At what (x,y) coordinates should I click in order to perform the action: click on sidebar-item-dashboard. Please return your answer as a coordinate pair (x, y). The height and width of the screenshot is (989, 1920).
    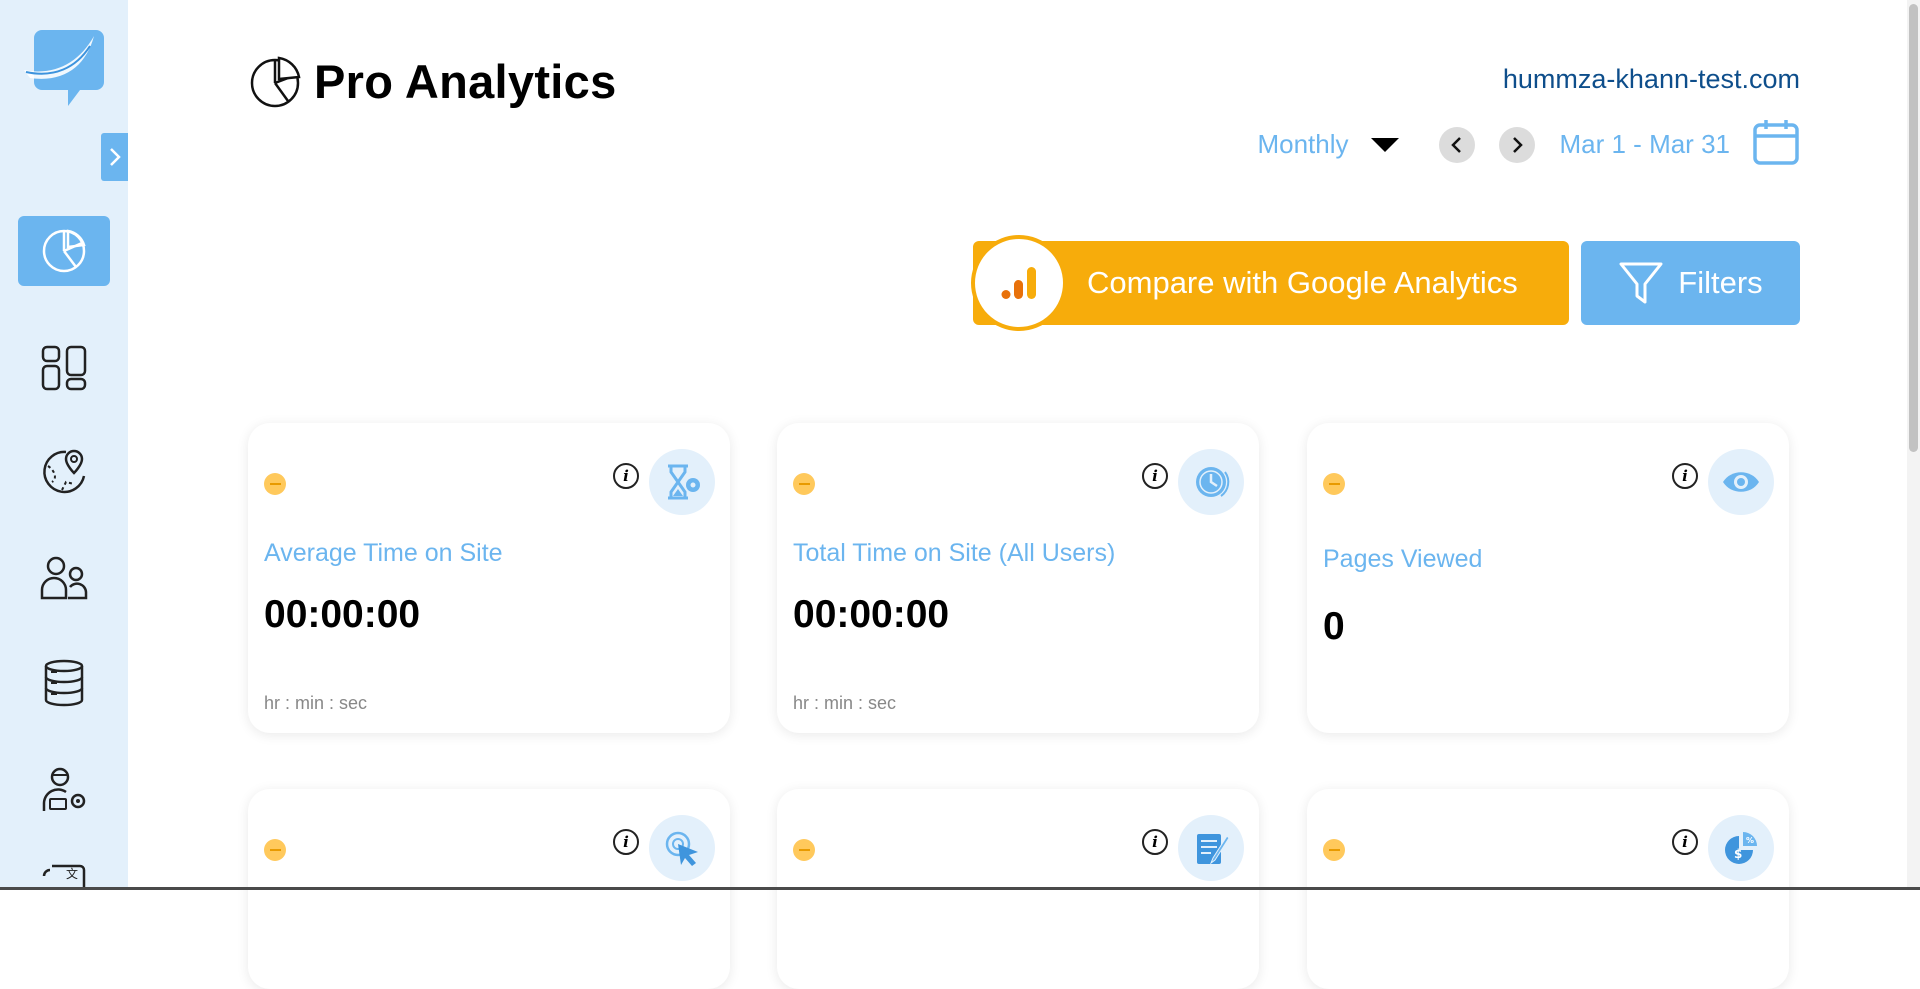
    Looking at the image, I should click on (64, 368).